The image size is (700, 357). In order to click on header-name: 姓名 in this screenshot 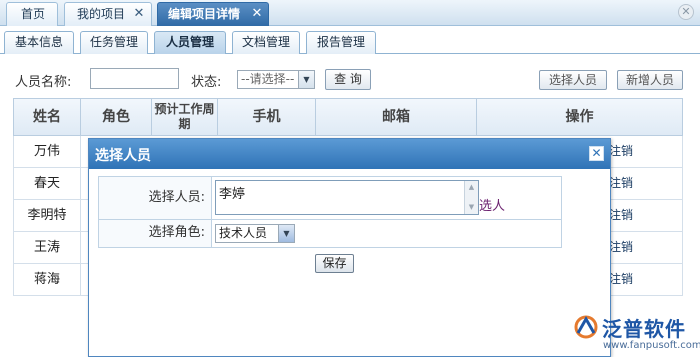, I will do `click(47, 117)`.